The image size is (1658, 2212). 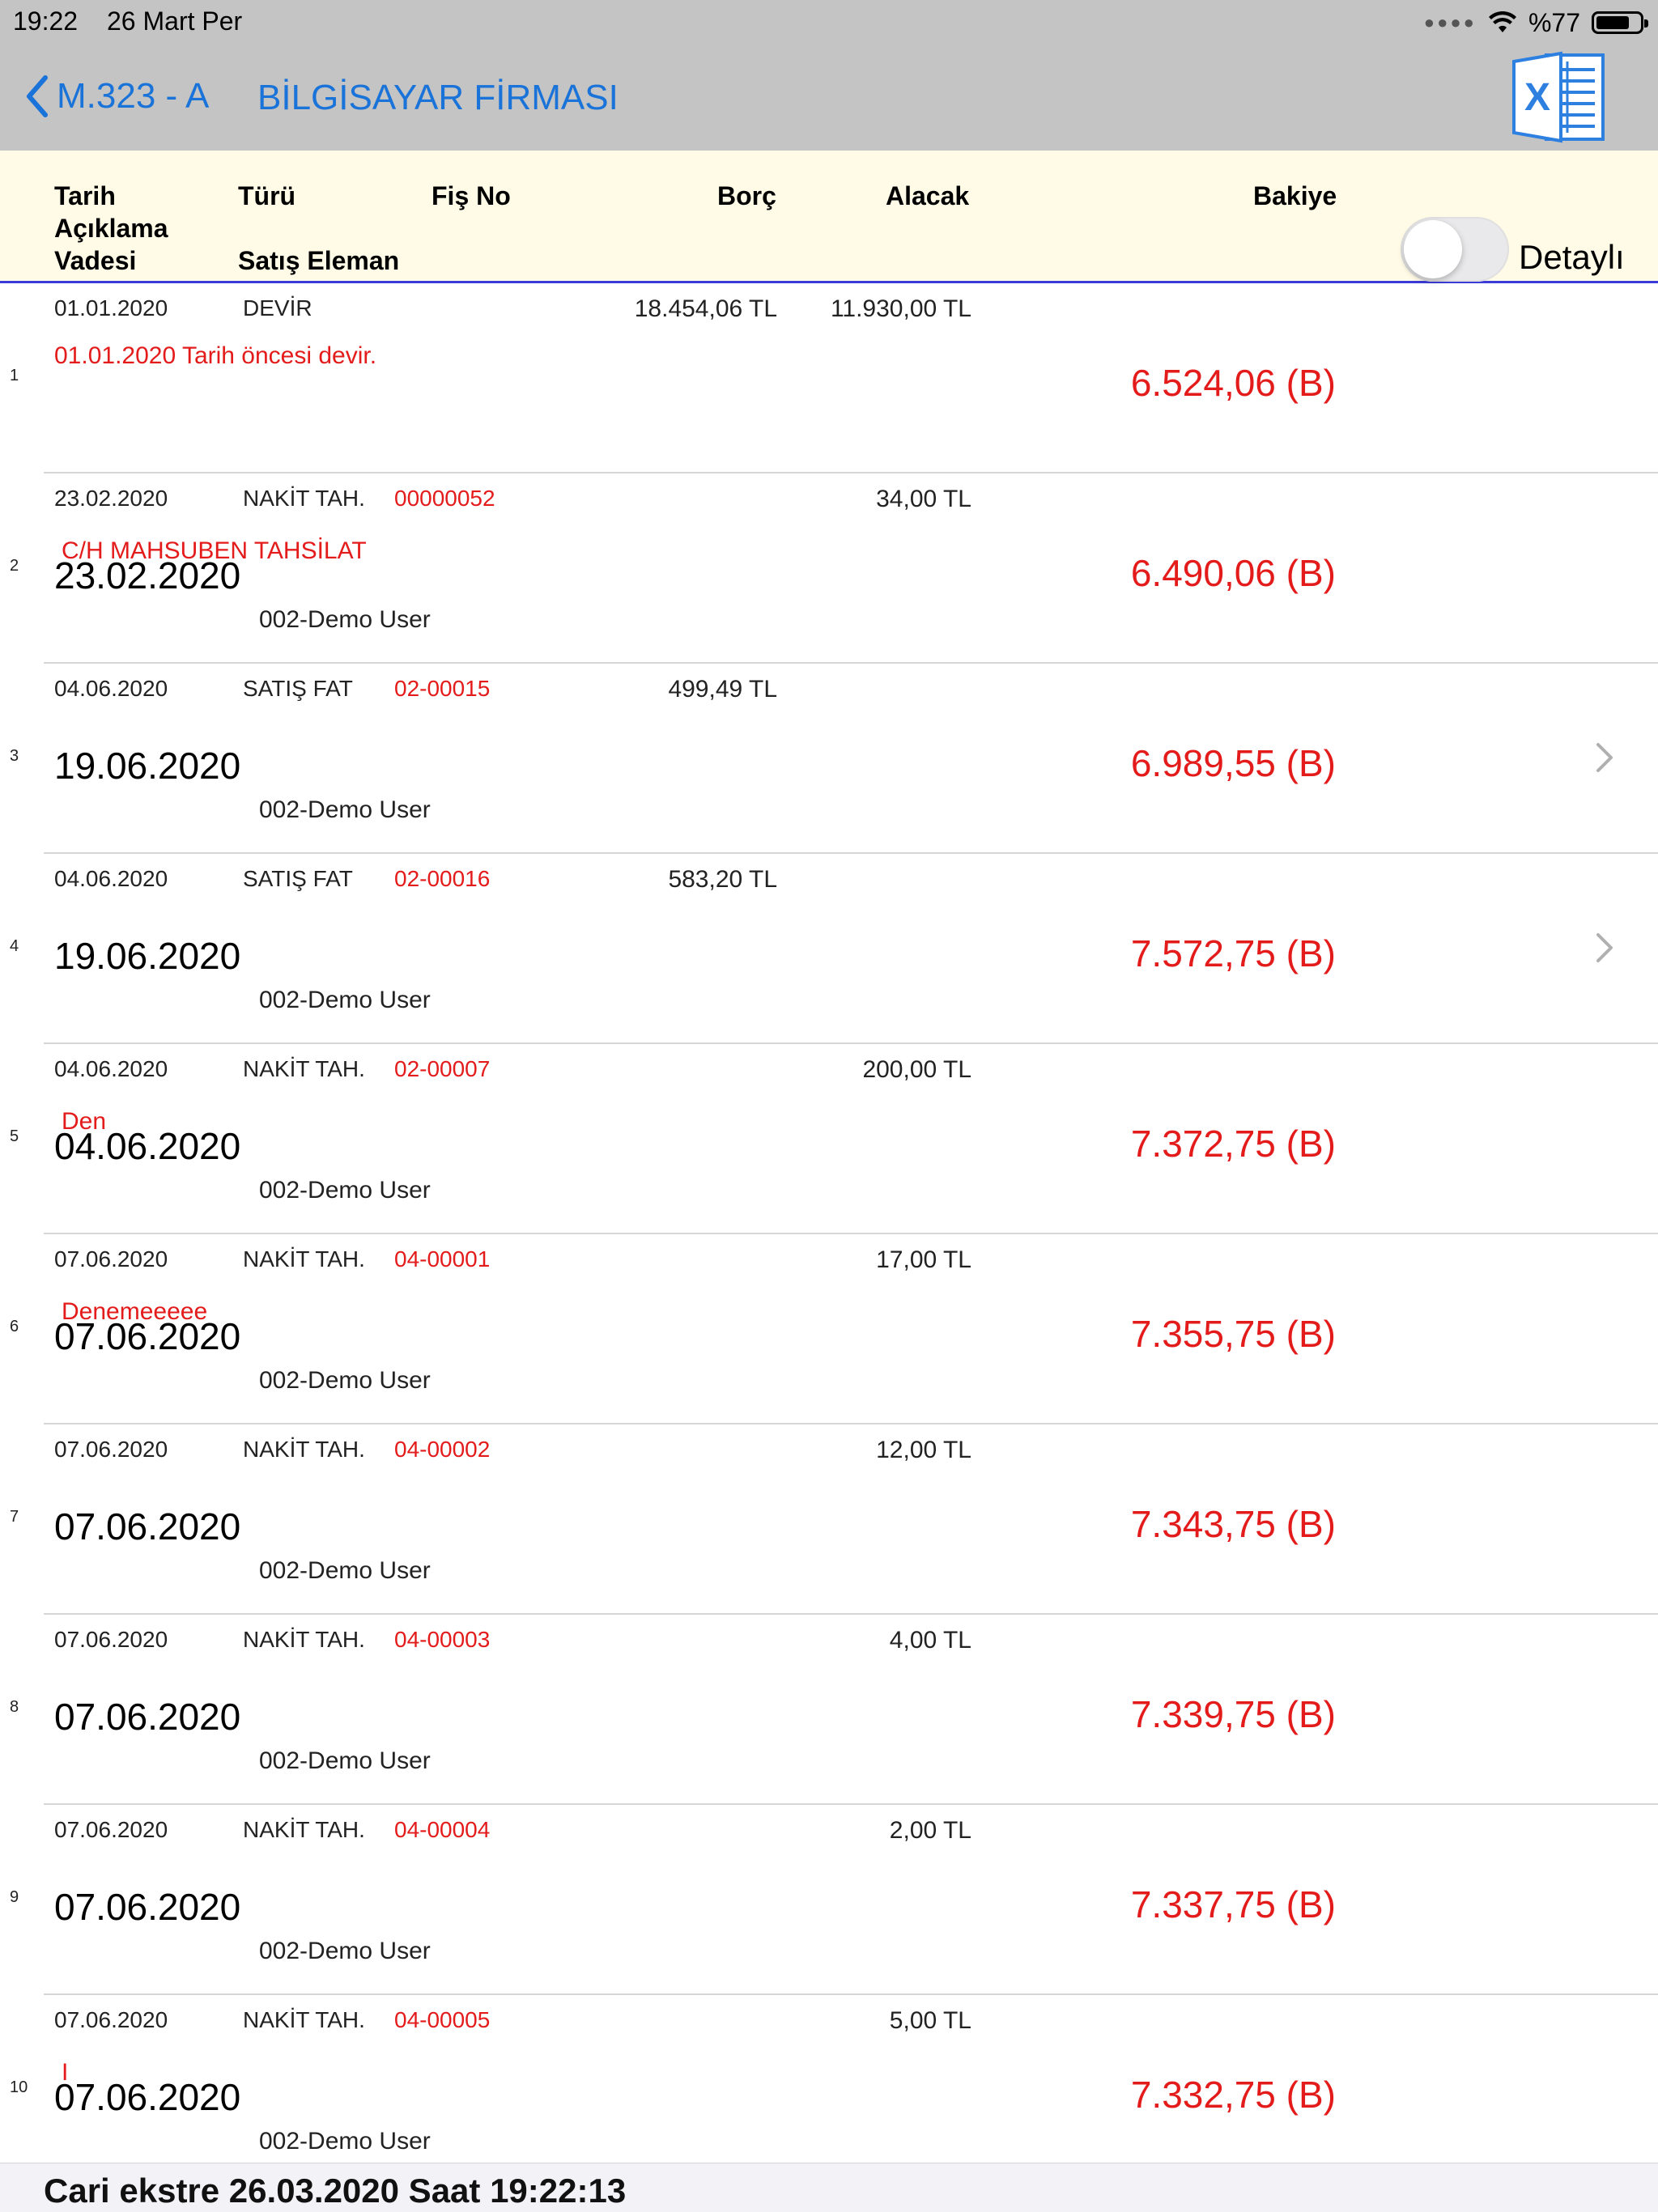 I want to click on svg-text: X, so click(x=1537, y=97).